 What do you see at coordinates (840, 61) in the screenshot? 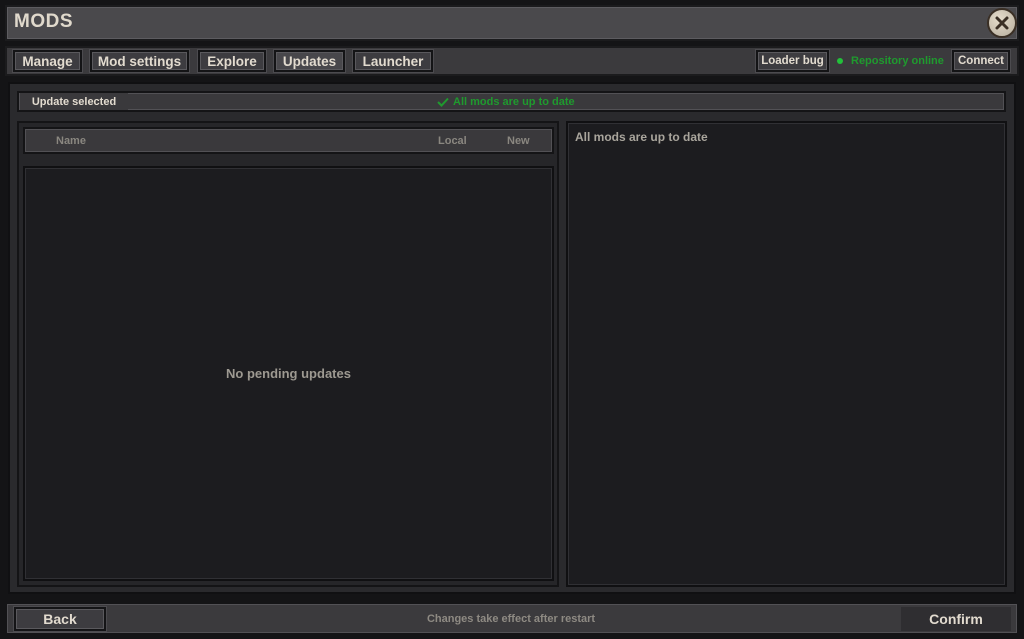
I see `status-dot-icon` at bounding box center [840, 61].